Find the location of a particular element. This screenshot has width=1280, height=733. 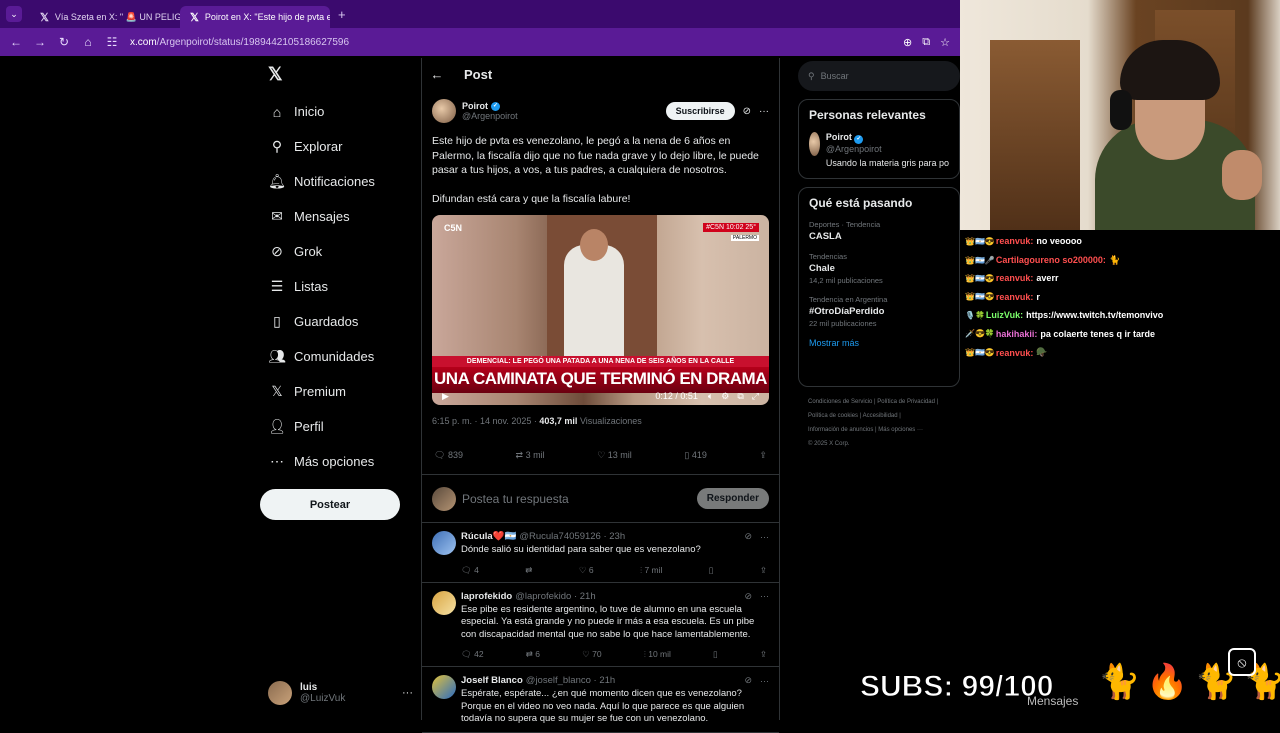

tab-menu-button: ⌄ is located at coordinates (14, 14).